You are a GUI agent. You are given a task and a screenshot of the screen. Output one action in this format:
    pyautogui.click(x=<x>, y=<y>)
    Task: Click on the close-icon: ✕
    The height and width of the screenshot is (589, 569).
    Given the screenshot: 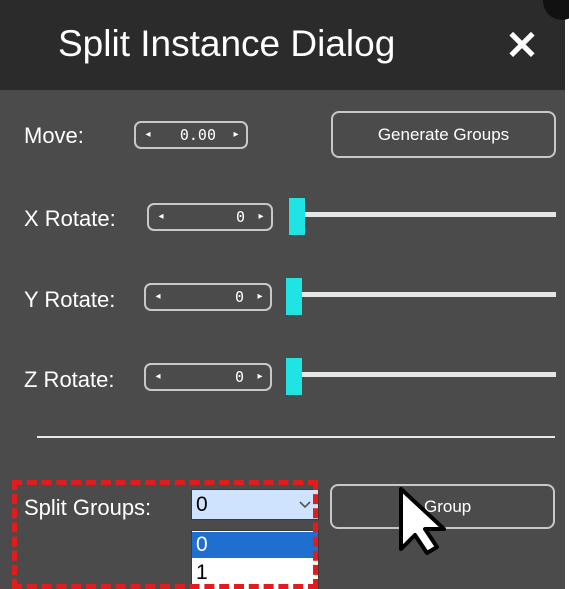 What is the action you would take?
    pyautogui.click(x=522, y=46)
    